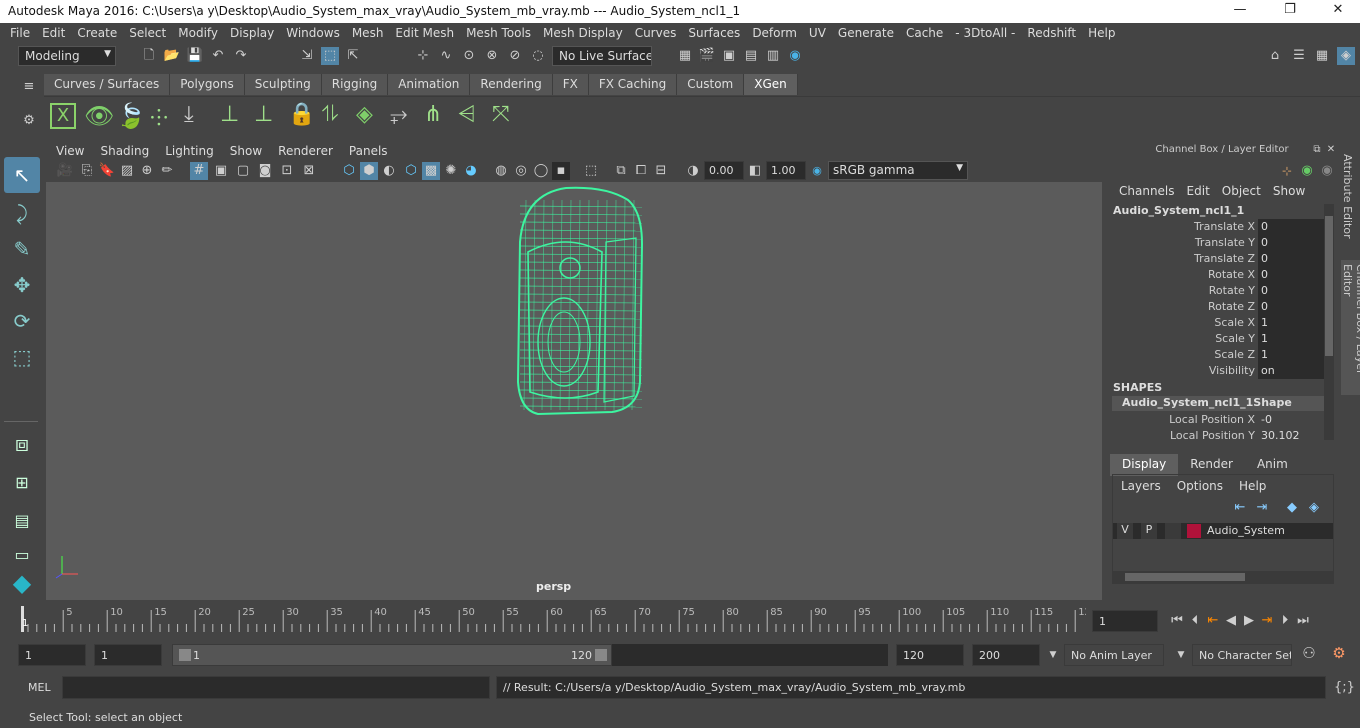 Image resolution: width=1360 pixels, height=728 pixels. What do you see at coordinates (446, 56) in the screenshot?
I see `snap-curve-icon: ∿` at bounding box center [446, 56].